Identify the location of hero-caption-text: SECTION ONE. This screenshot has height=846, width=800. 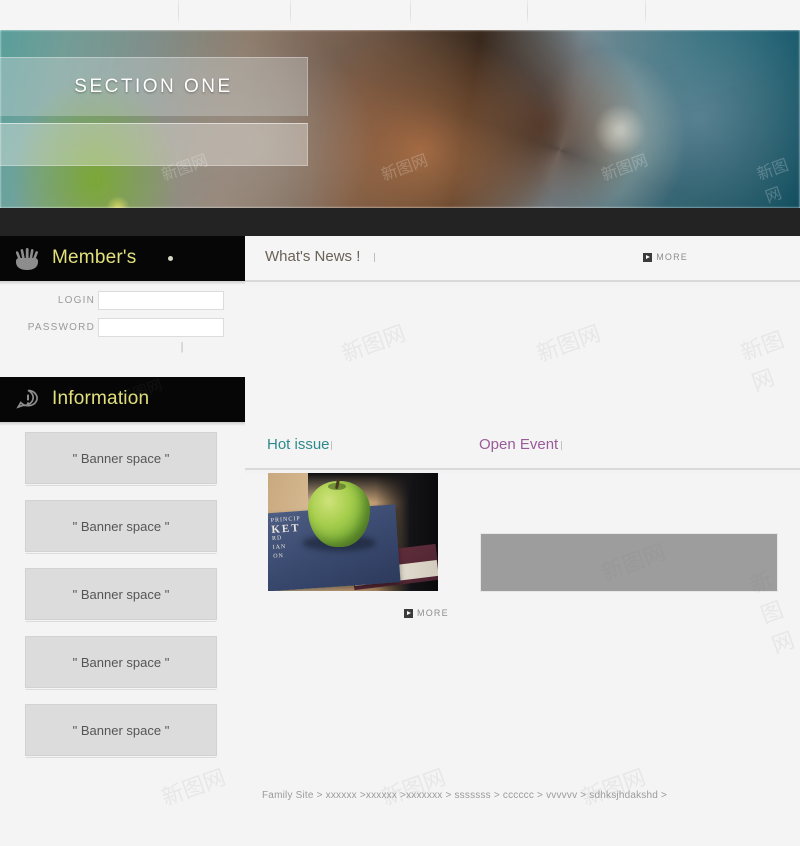
(153, 86).